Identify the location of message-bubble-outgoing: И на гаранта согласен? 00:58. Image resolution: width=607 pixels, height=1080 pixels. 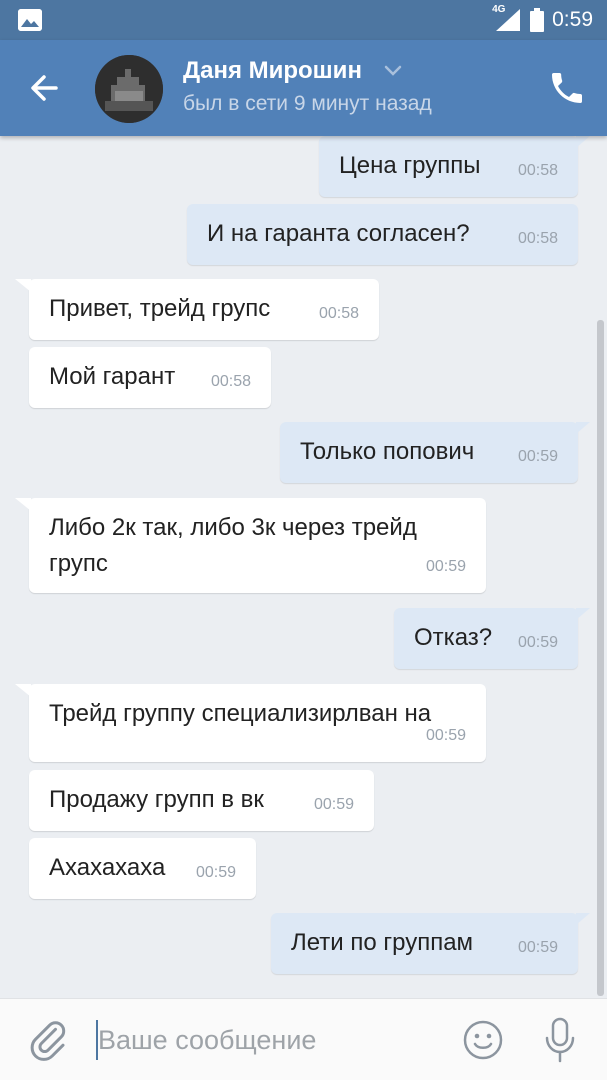
(382, 234).